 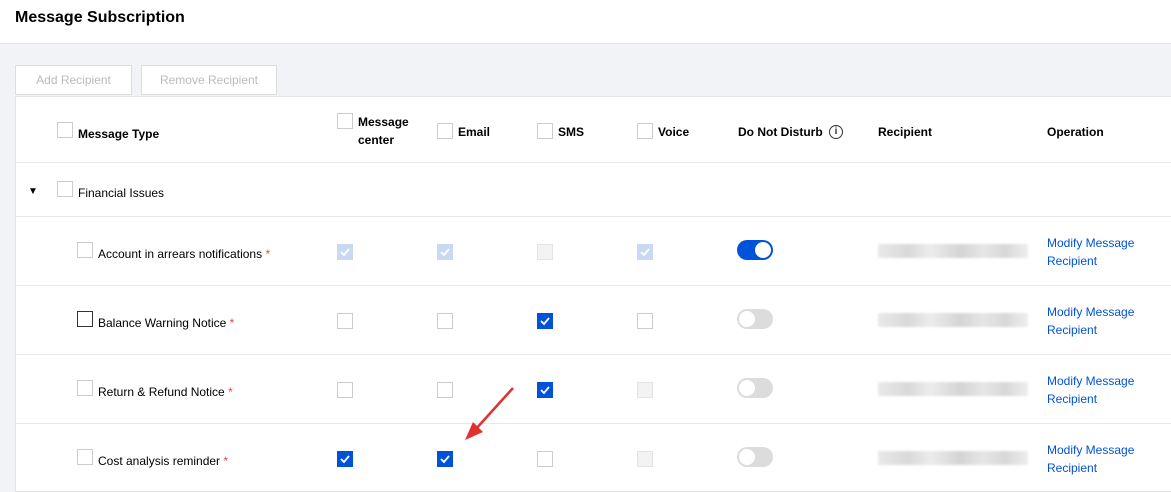 I want to click on email-all-checkbox, so click(x=445, y=131).